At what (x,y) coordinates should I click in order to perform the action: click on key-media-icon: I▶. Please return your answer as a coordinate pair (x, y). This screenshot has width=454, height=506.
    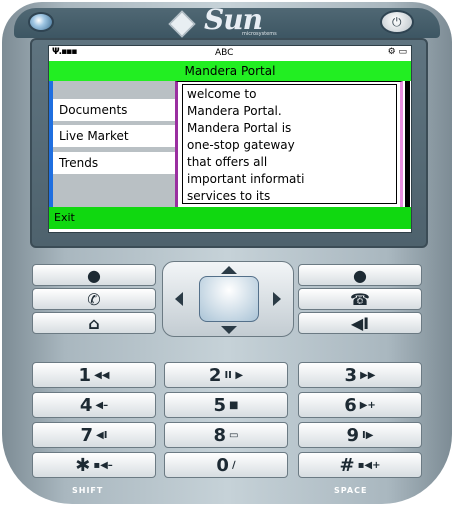
    Looking at the image, I should click on (368, 435).